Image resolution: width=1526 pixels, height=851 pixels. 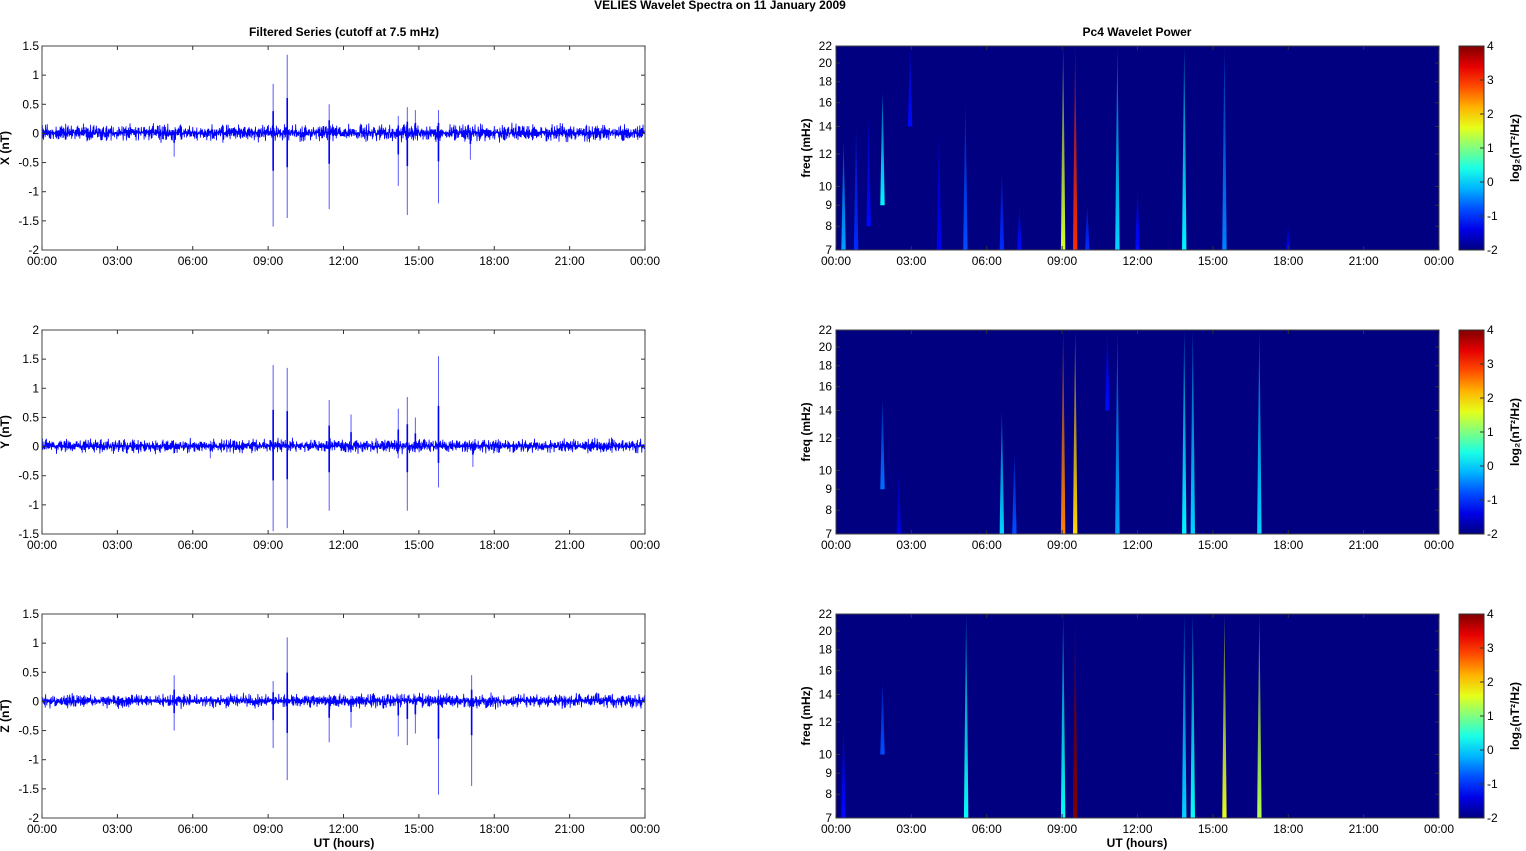 I want to click on right-x-axis-label: UT (hours), so click(x=1137, y=843).